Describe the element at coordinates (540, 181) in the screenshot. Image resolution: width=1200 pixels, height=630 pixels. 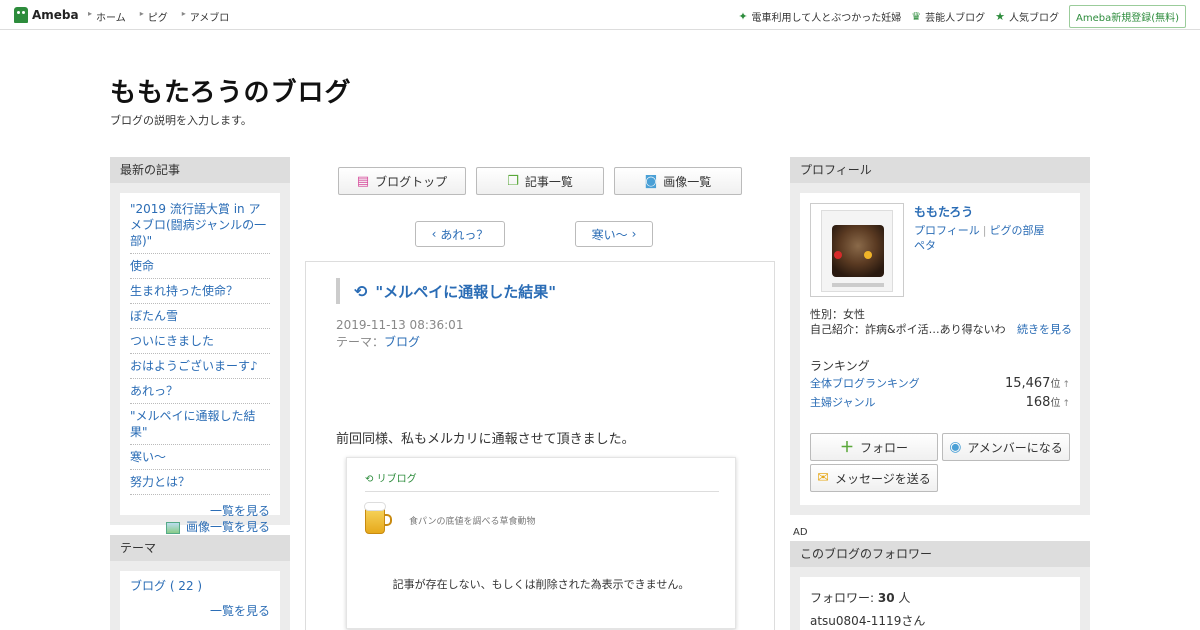
I see `post-list-button: ❐ 記事一覧` at that location.